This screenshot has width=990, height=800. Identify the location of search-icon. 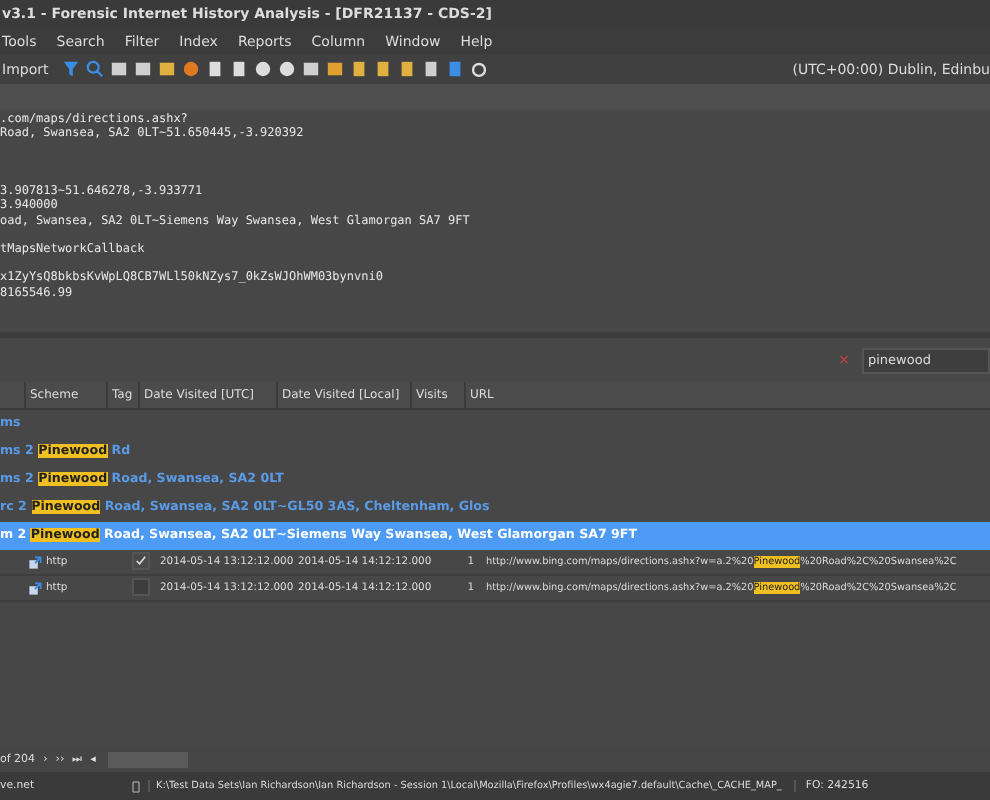
(95, 69).